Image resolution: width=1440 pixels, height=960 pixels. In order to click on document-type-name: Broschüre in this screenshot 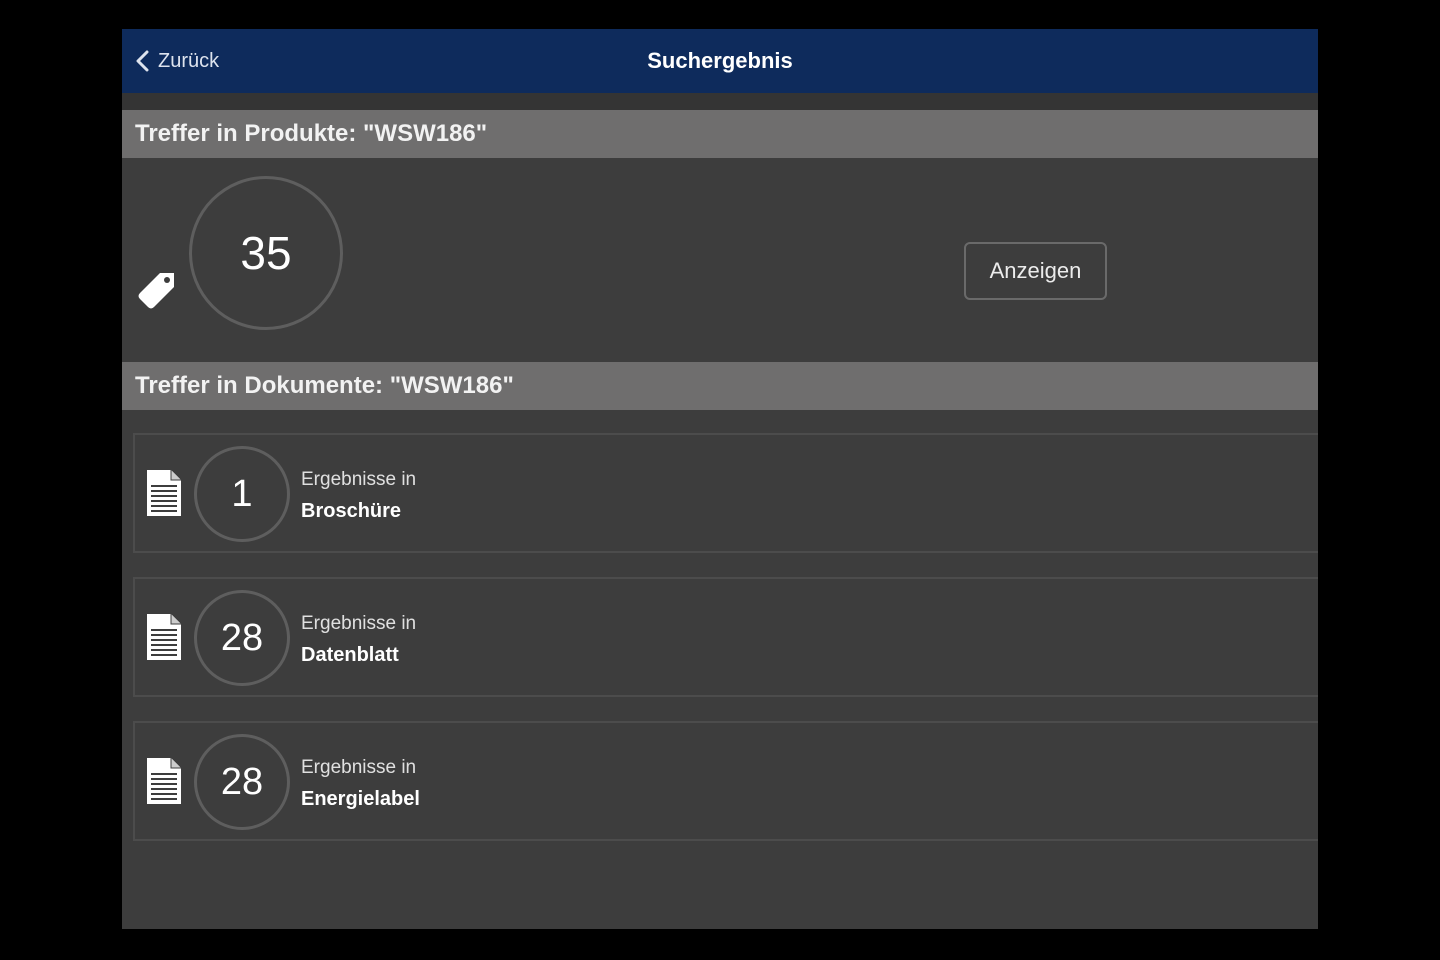, I will do `click(351, 511)`.